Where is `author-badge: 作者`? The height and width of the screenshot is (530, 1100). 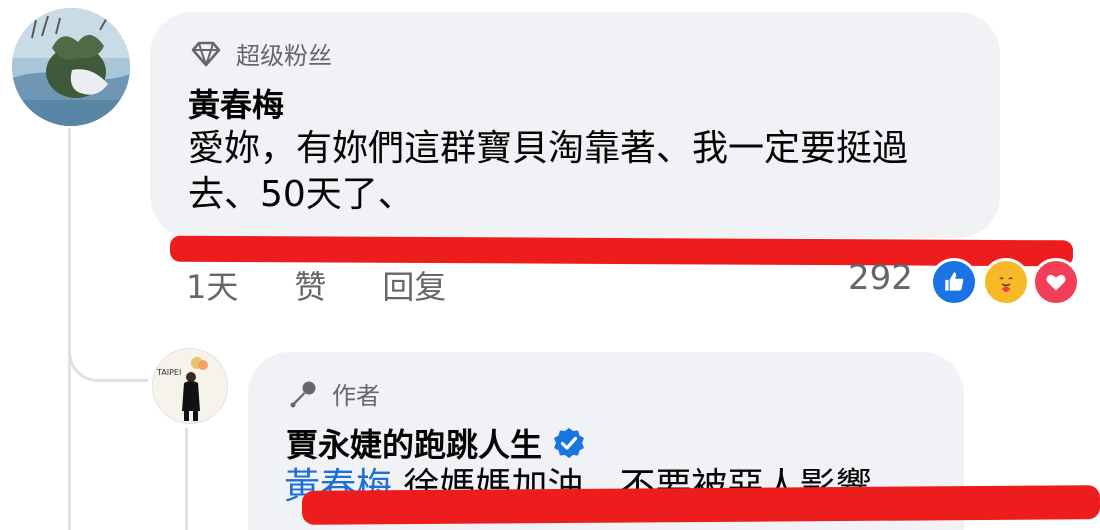 author-badge: 作者 is located at coordinates (334, 393).